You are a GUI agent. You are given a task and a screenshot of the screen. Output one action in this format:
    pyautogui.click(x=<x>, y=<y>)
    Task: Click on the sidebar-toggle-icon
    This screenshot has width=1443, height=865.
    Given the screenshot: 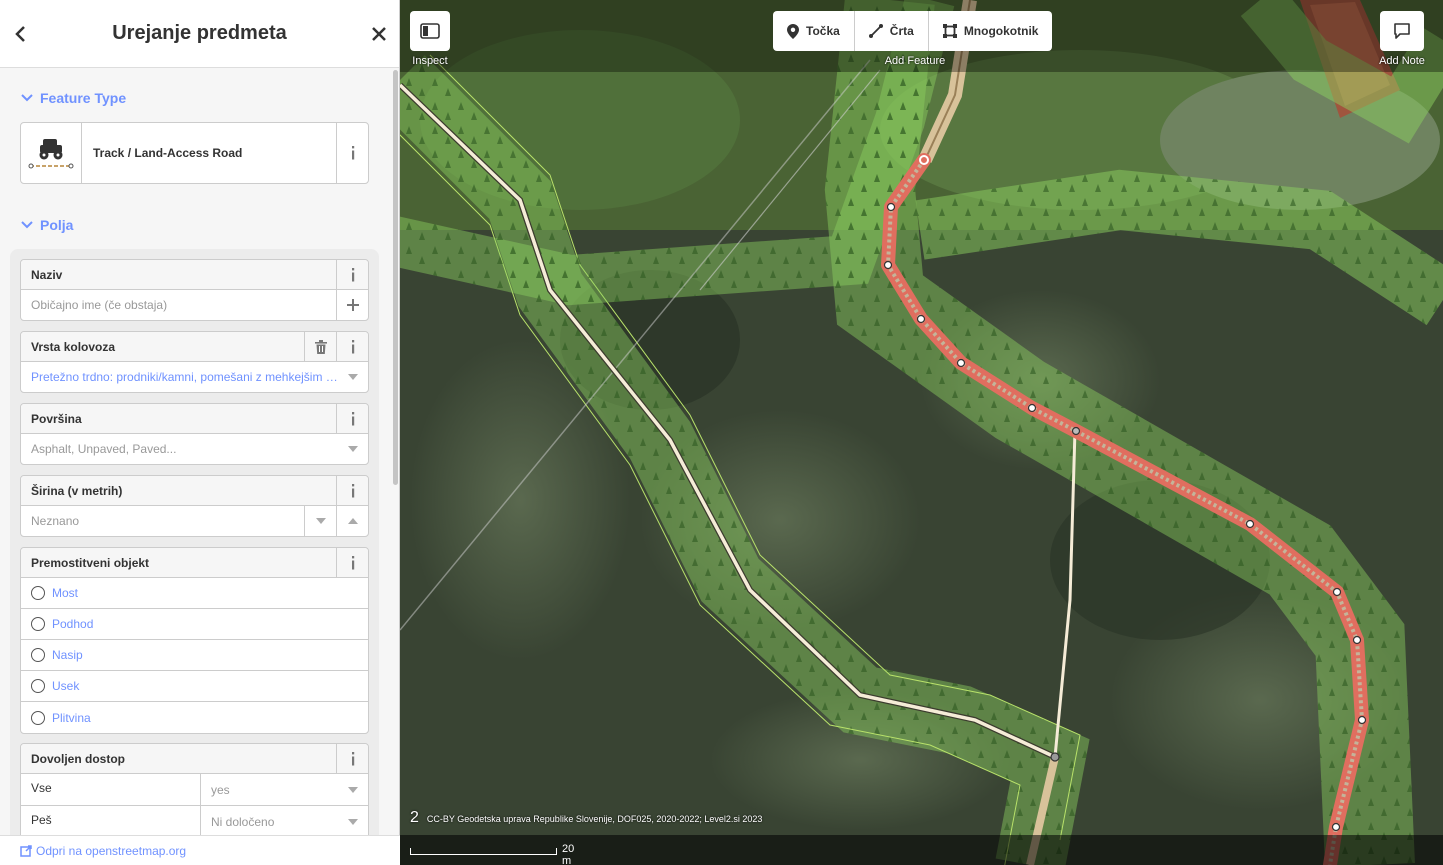 What is the action you would take?
    pyautogui.click(x=430, y=31)
    